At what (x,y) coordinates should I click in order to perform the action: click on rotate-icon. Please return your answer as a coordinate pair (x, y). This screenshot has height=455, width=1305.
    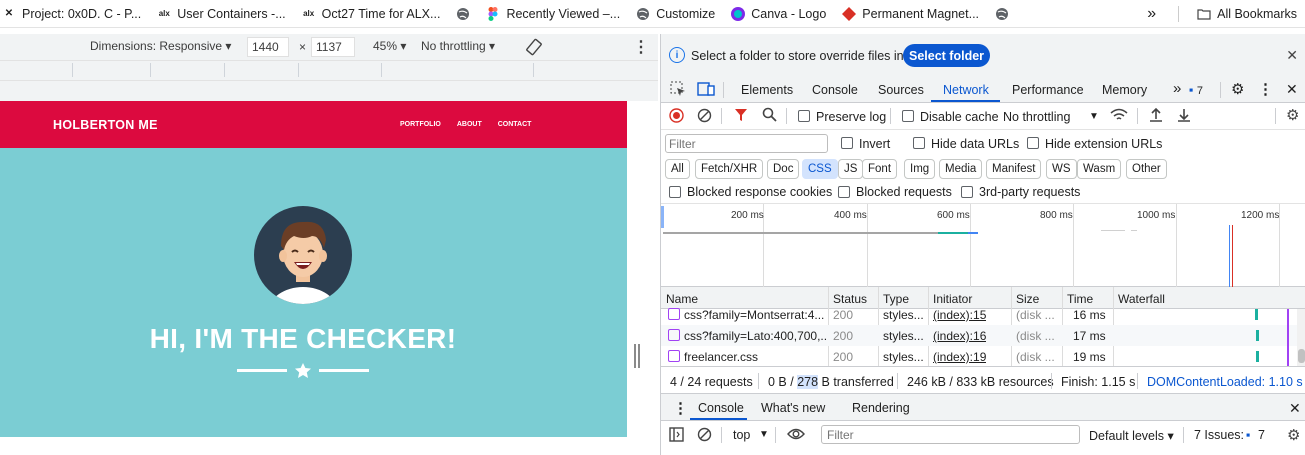
    Looking at the image, I should click on (534, 48).